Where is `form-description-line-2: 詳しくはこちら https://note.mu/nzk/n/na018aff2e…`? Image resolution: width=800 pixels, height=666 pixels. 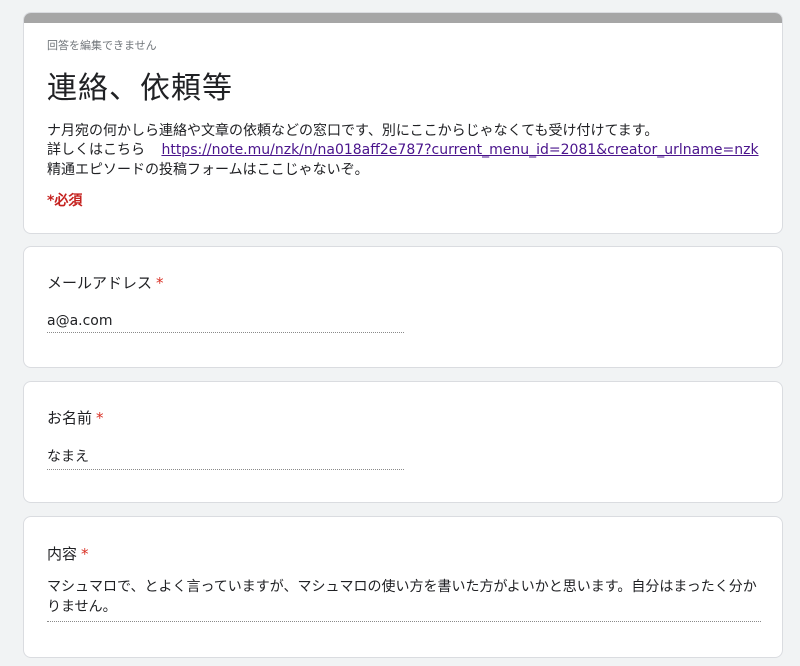 form-description-line-2: 詳しくはこちら https://note.mu/nzk/n/na018aff2e… is located at coordinates (403, 149).